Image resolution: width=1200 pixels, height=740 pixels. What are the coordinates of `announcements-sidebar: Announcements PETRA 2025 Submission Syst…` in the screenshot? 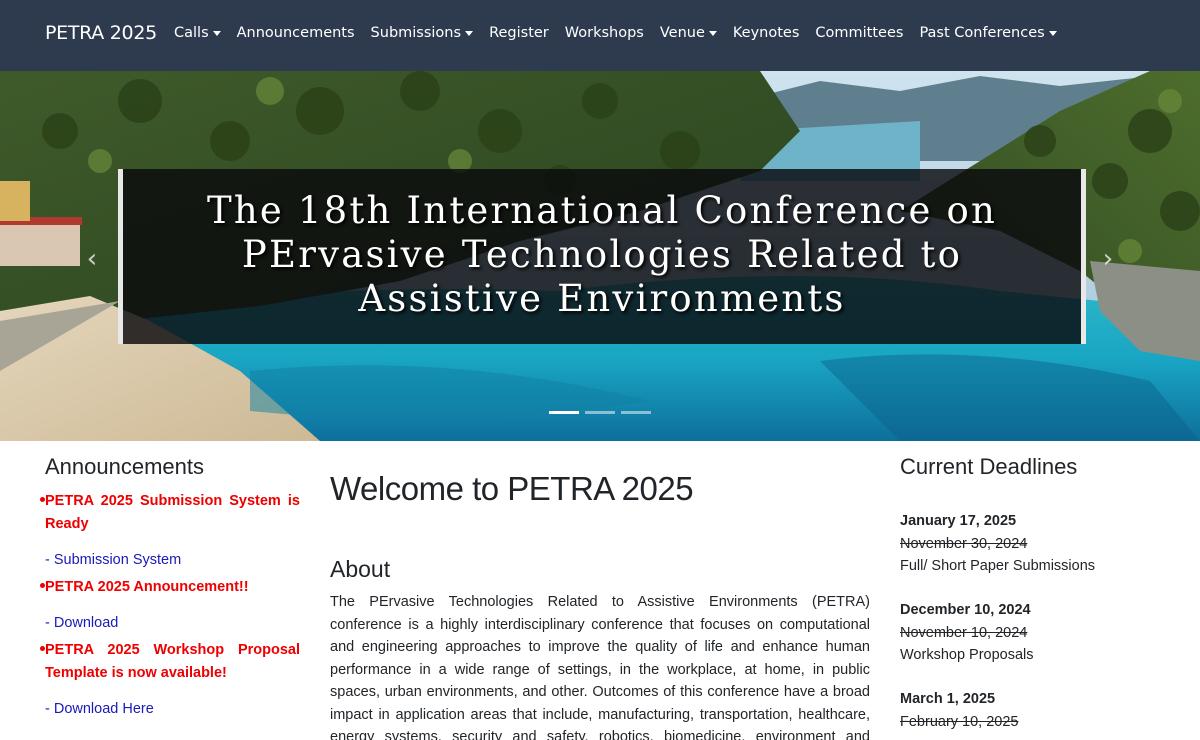 It's located at (170, 589).